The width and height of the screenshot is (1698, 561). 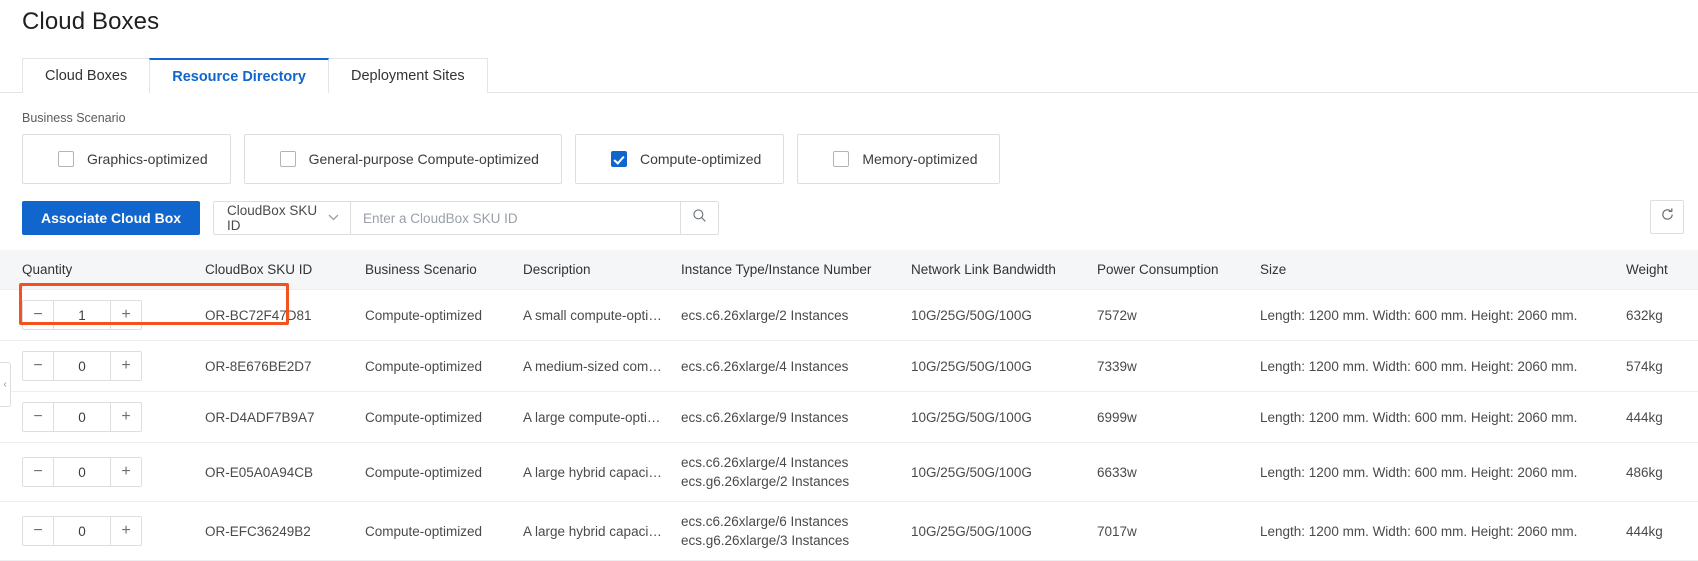 I want to click on column-header-size: Size, so click(x=1443, y=270).